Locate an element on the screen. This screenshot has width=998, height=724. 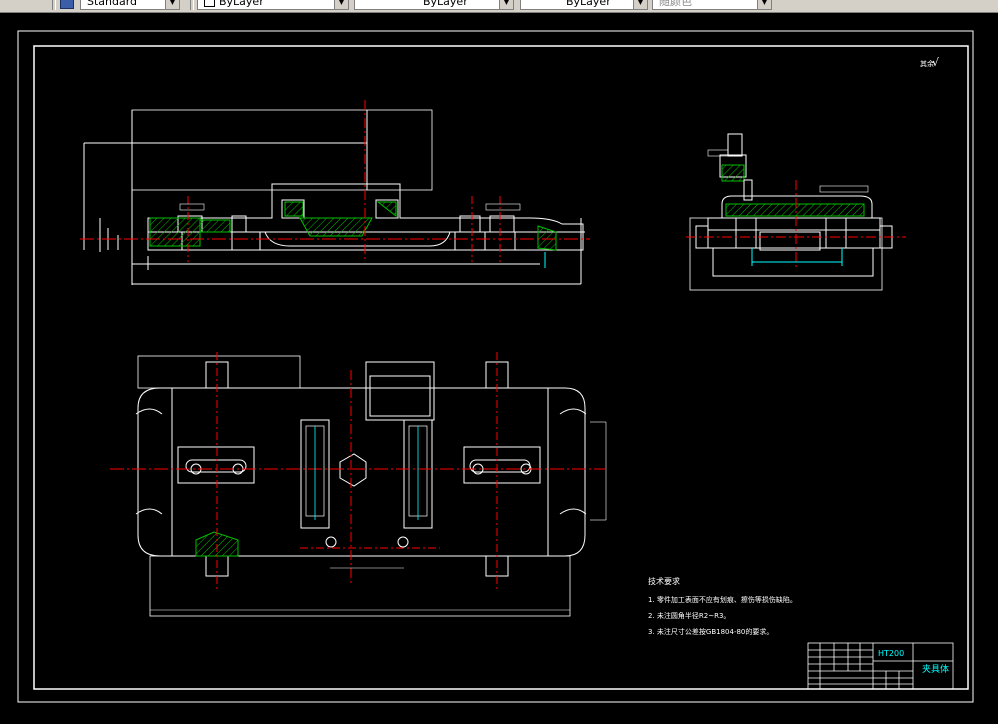
linetype-value: ByLayer is located at coordinates (445, 4).